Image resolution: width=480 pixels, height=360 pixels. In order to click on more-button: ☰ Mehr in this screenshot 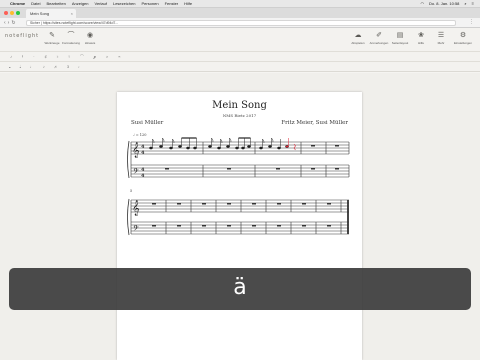, I will do `click(441, 40)`.